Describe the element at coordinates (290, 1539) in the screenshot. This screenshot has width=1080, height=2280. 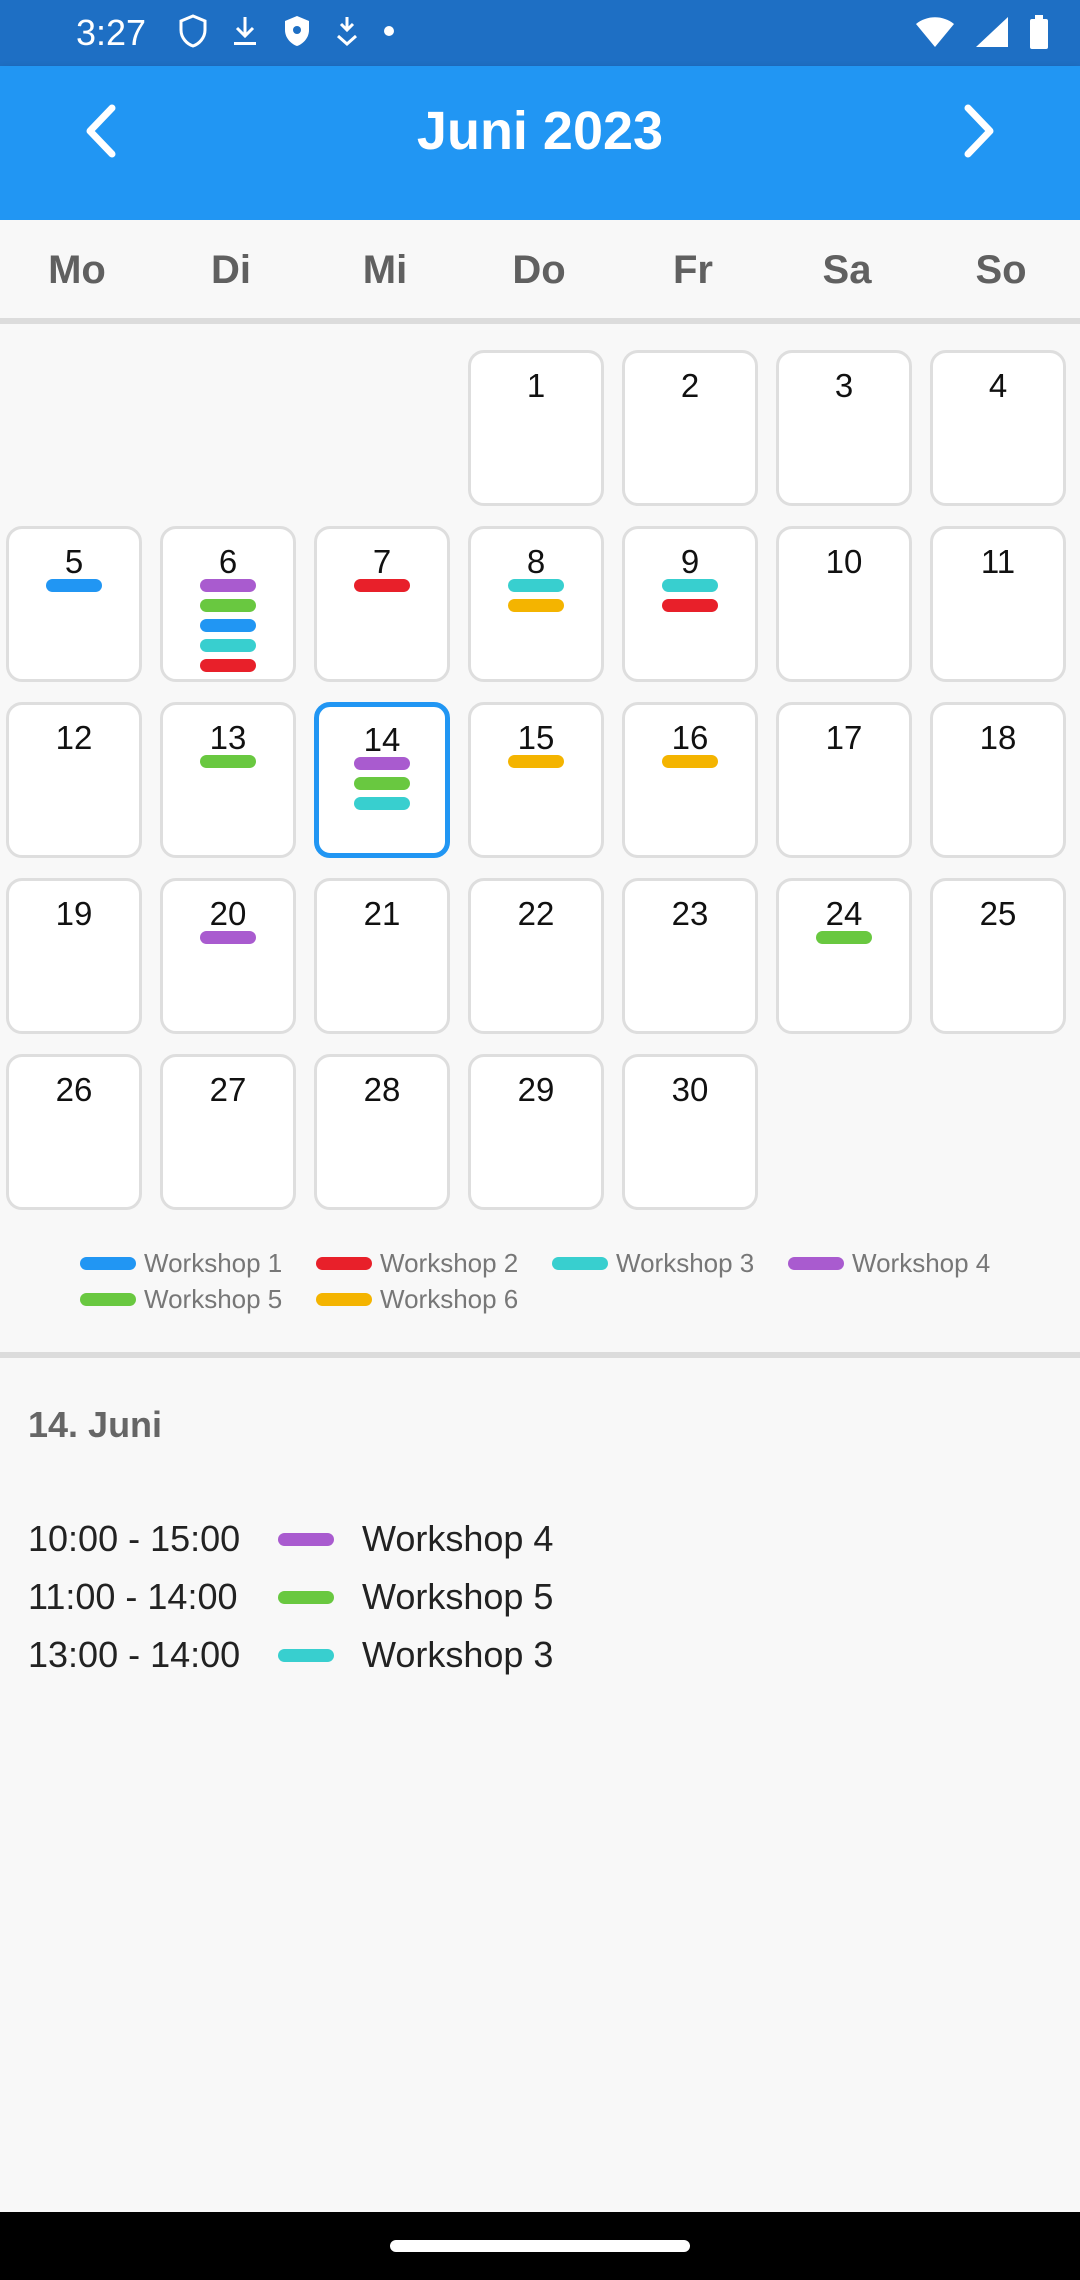
I see `event-row: 10:00 - 15:00 Workshop 4` at that location.